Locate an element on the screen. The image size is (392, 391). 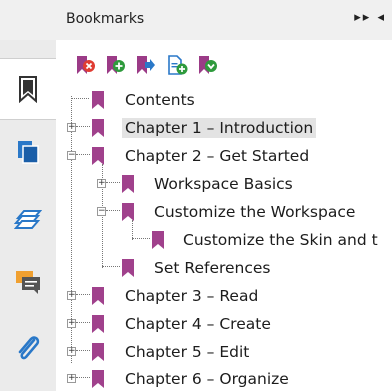
expand-bookmark-button is located at coordinates (208, 66).